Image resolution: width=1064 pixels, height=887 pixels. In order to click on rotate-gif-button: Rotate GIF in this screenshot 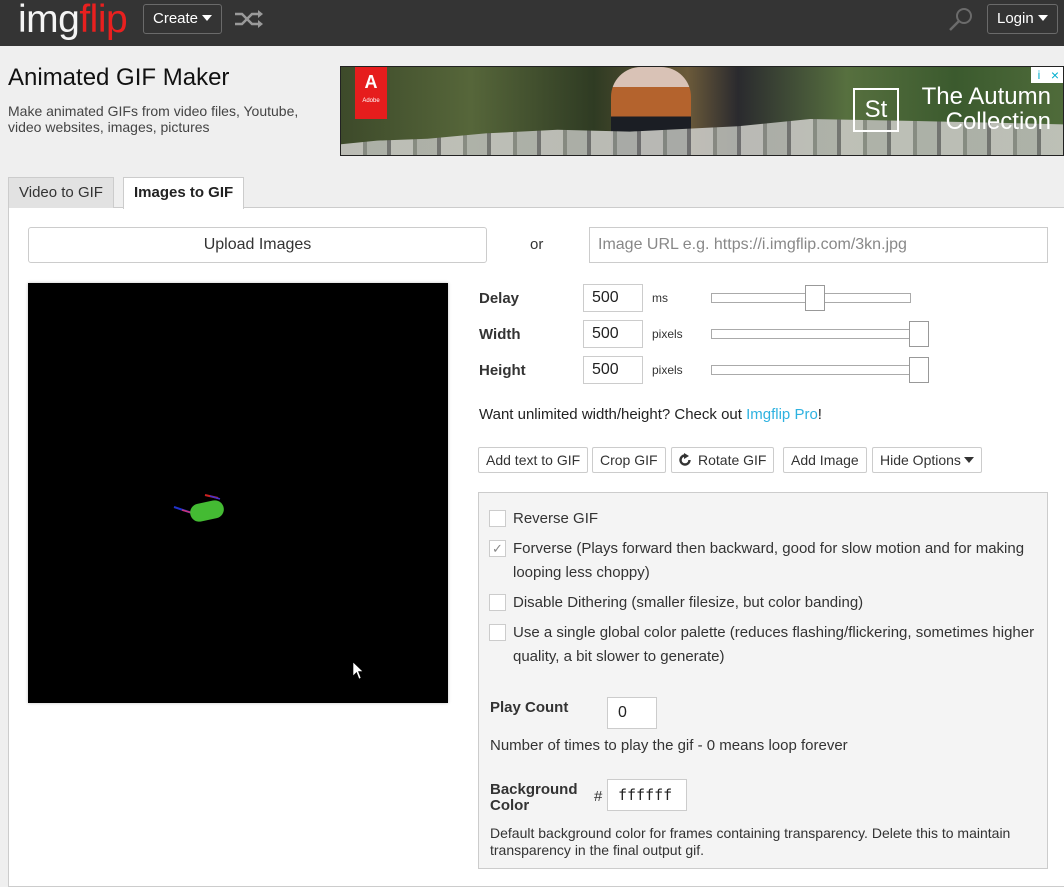, I will do `click(723, 460)`.